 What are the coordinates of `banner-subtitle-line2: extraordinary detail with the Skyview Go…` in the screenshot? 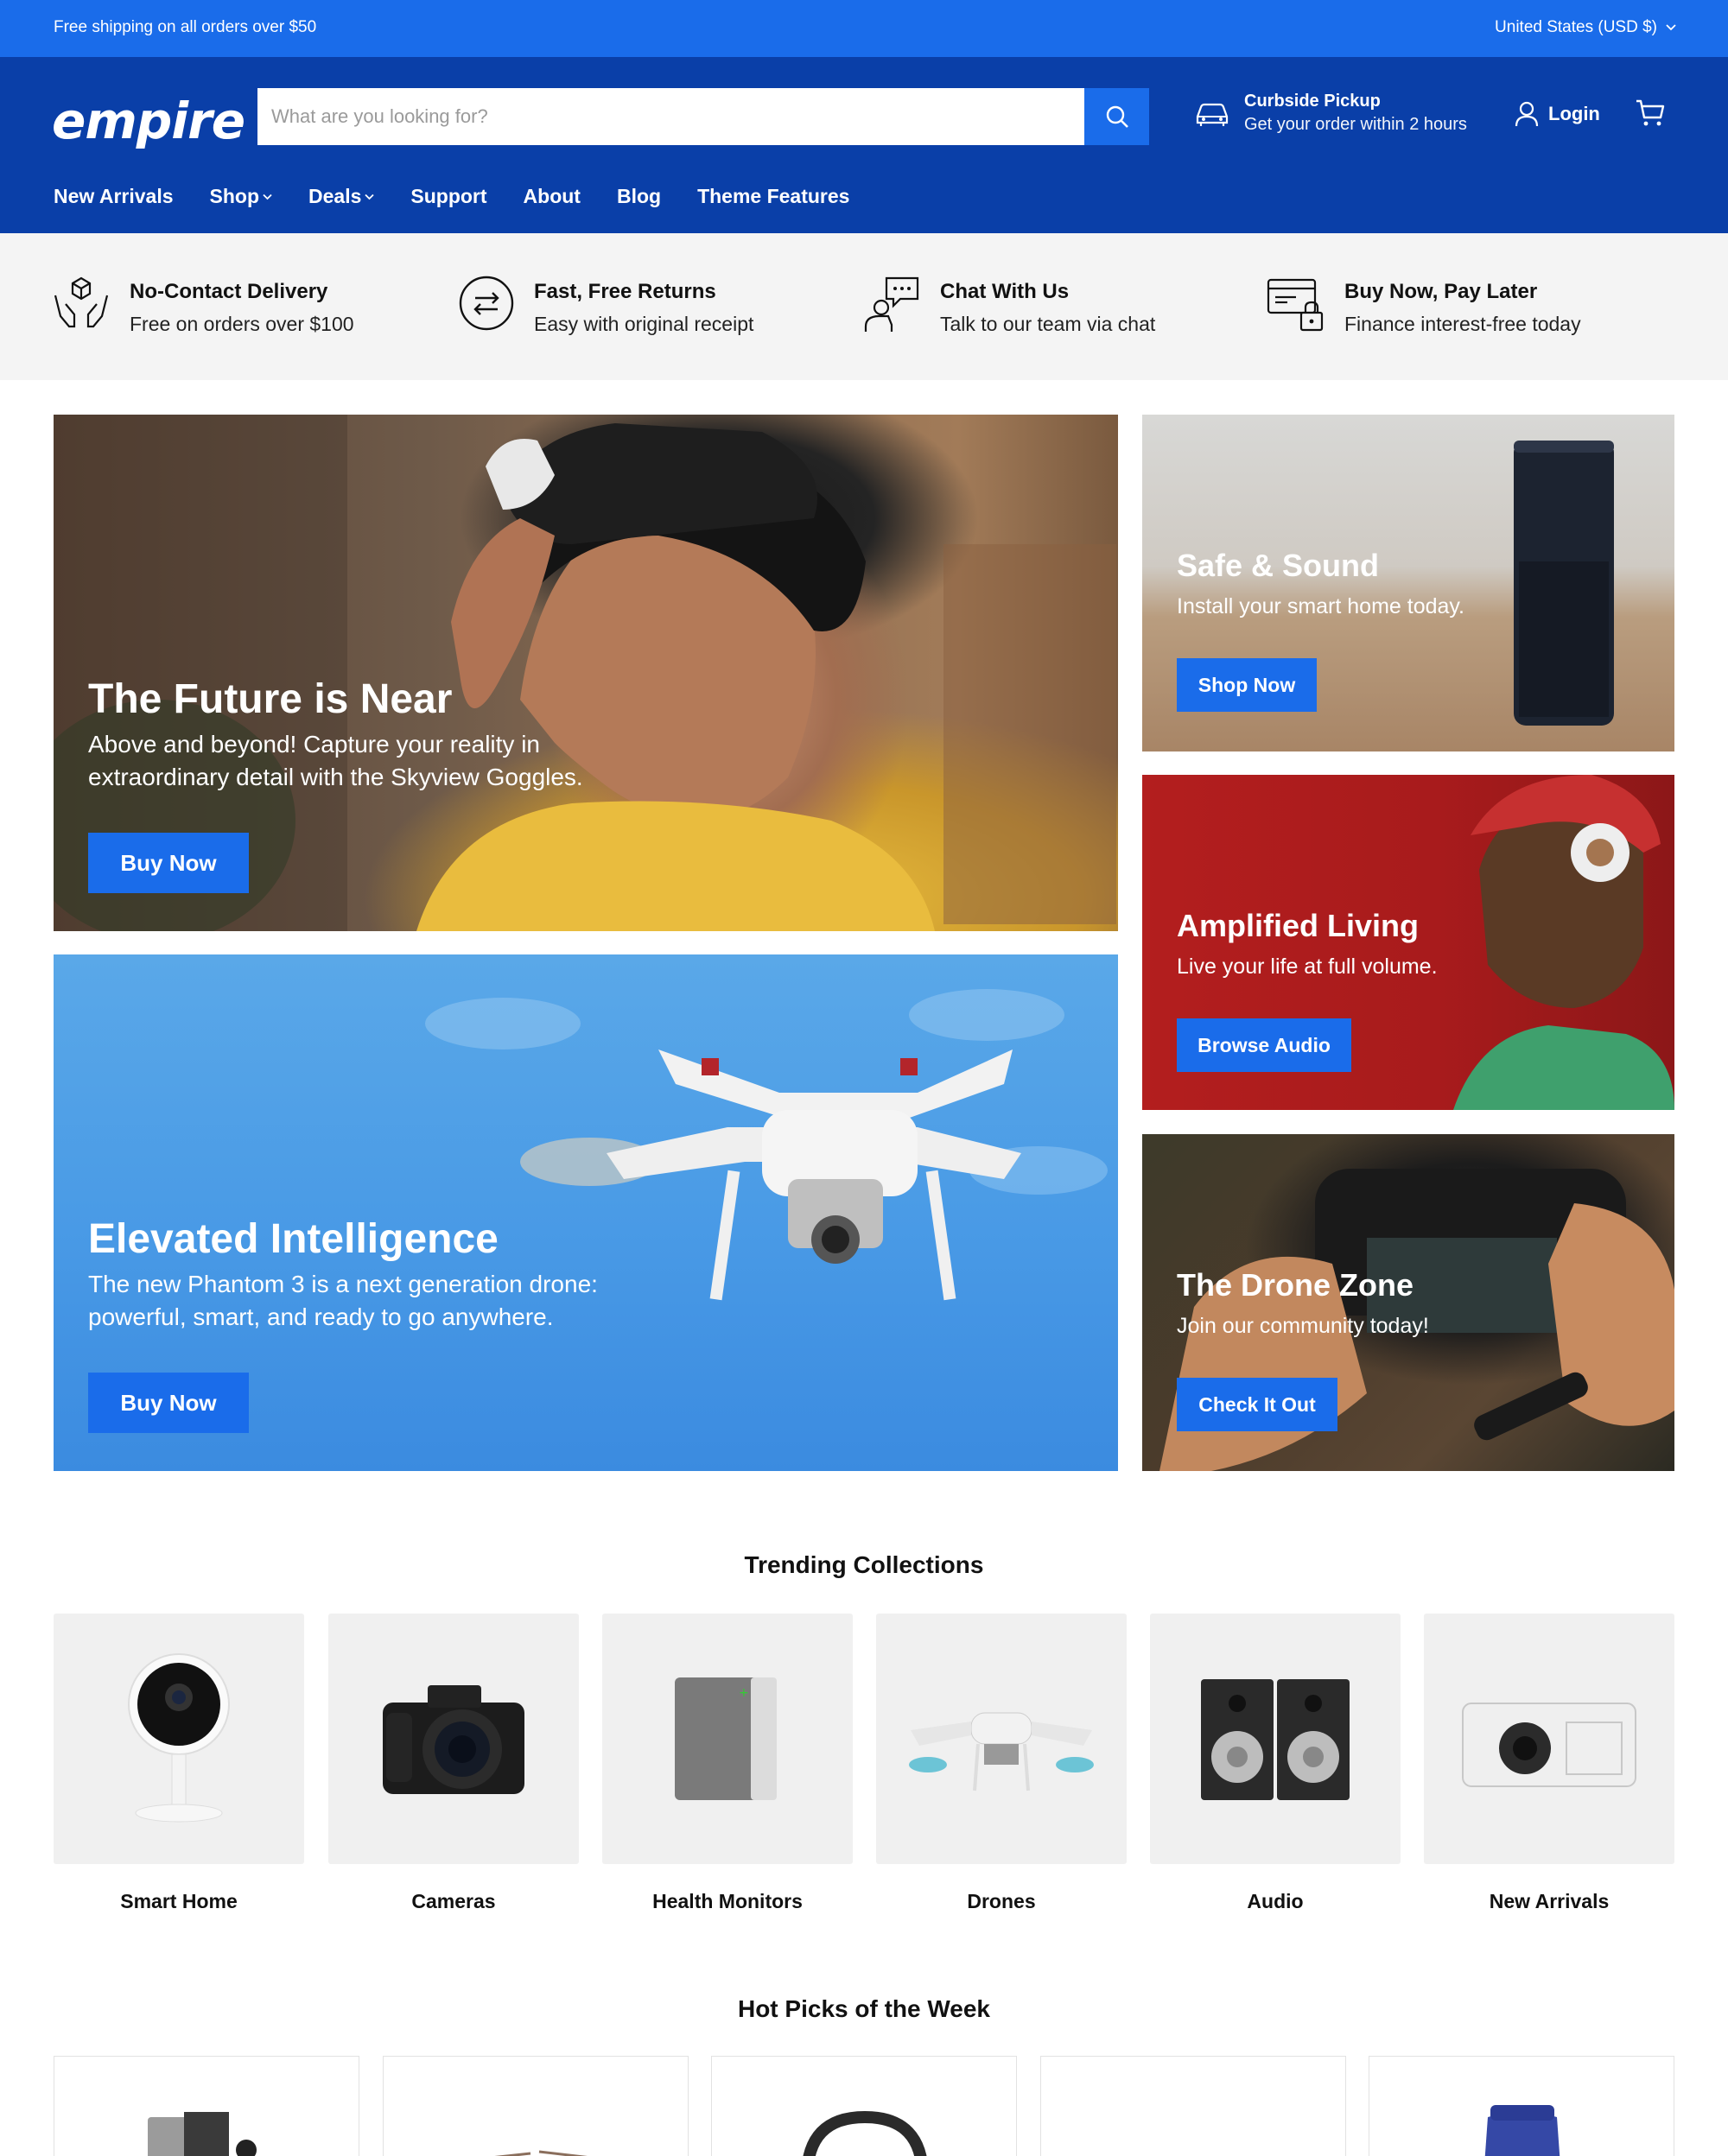 It's located at (335, 777).